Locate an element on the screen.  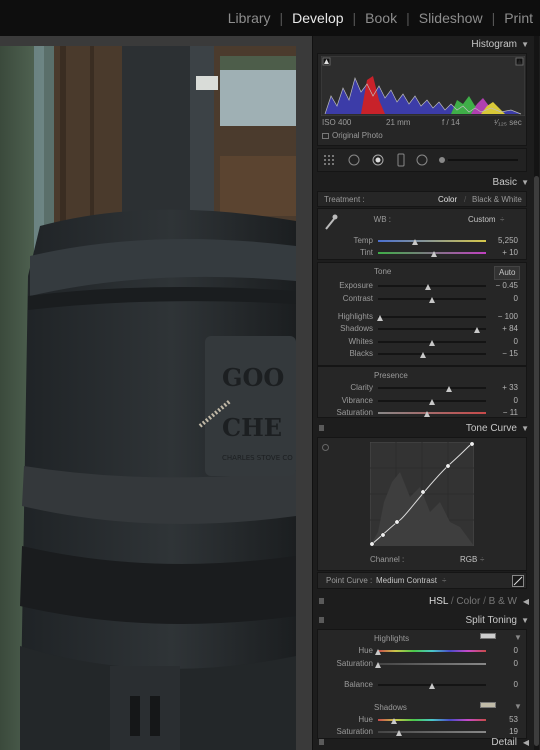
slider-value: − 0.45 is located at coordinates (503, 286).